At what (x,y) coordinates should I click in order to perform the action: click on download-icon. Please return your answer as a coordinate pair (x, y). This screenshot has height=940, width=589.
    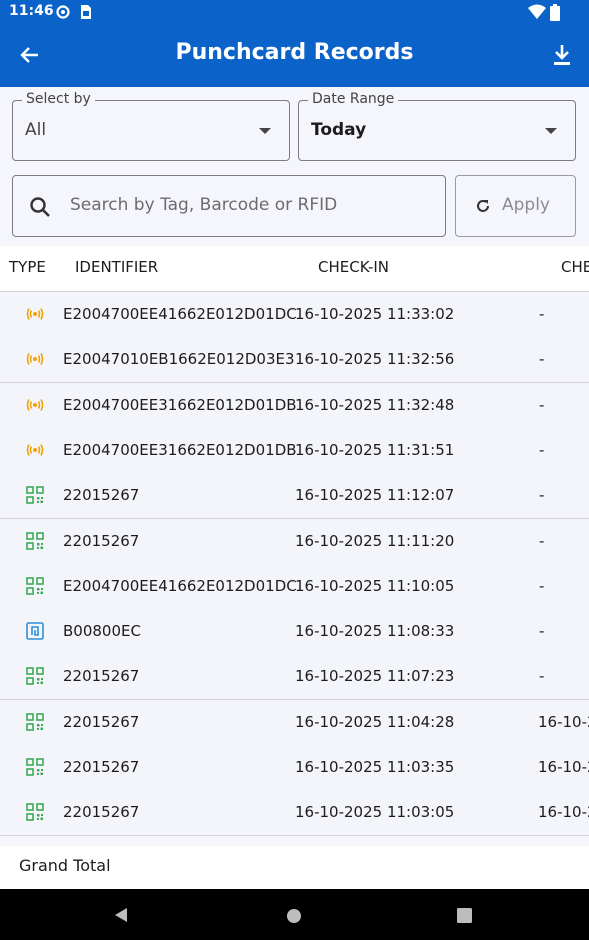
    Looking at the image, I should click on (562, 55).